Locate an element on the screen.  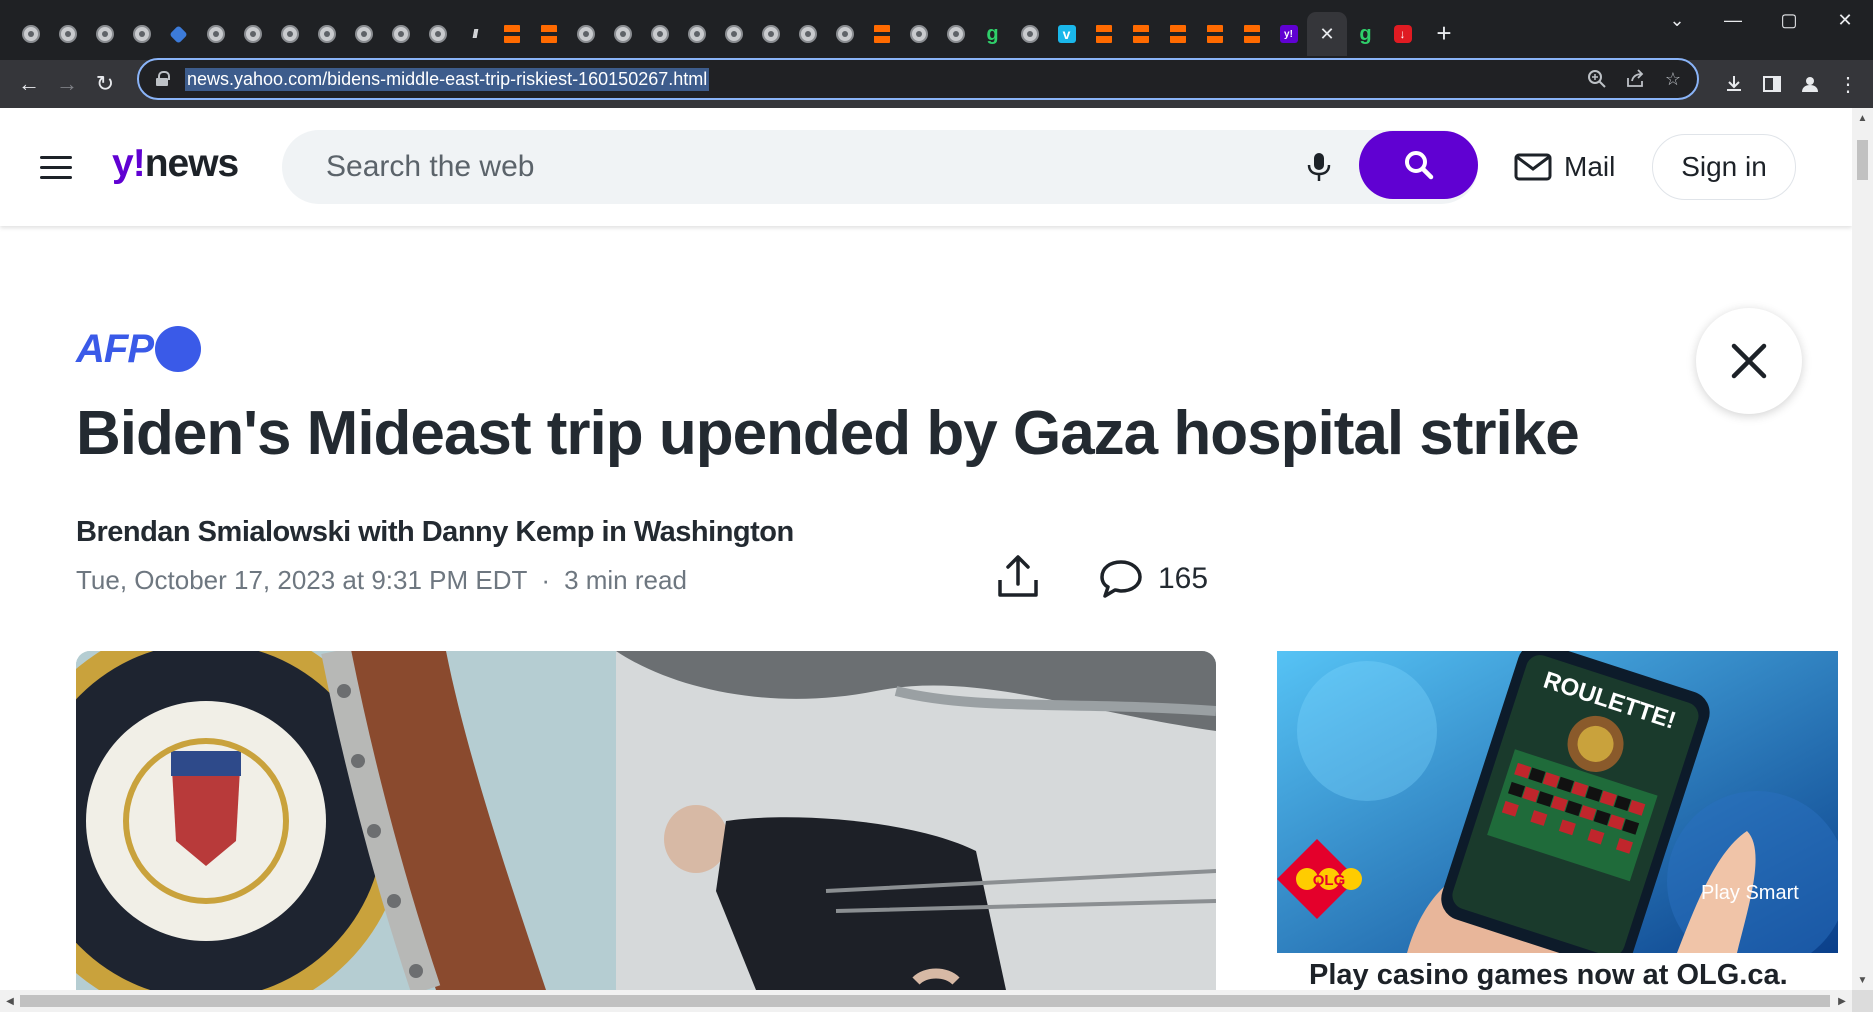
search-input is located at coordinates (776, 167).